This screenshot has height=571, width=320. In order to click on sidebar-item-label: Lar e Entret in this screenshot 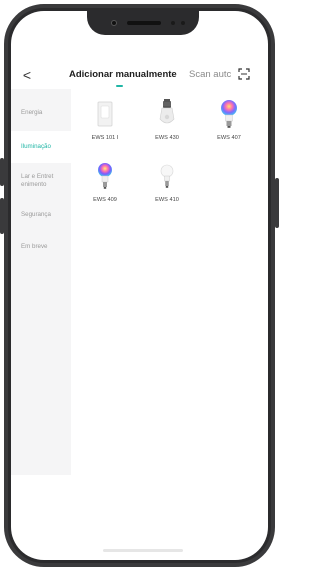, I will do `click(37, 176)`.